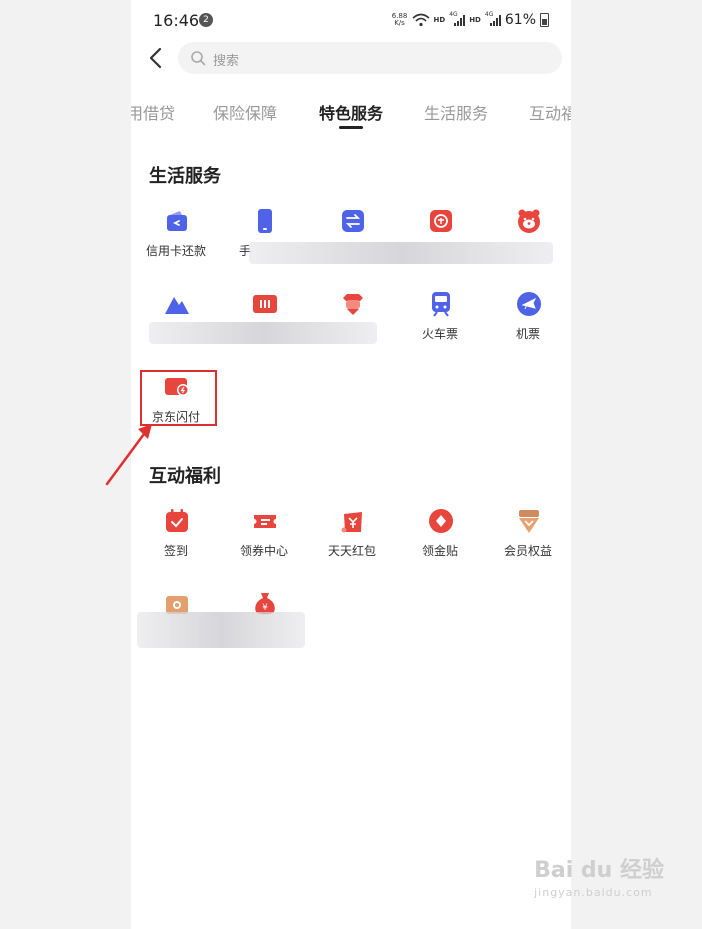 Image resolution: width=702 pixels, height=929 pixels. Describe the element at coordinates (544, 20) in the screenshot. I see `battery-icon` at that location.